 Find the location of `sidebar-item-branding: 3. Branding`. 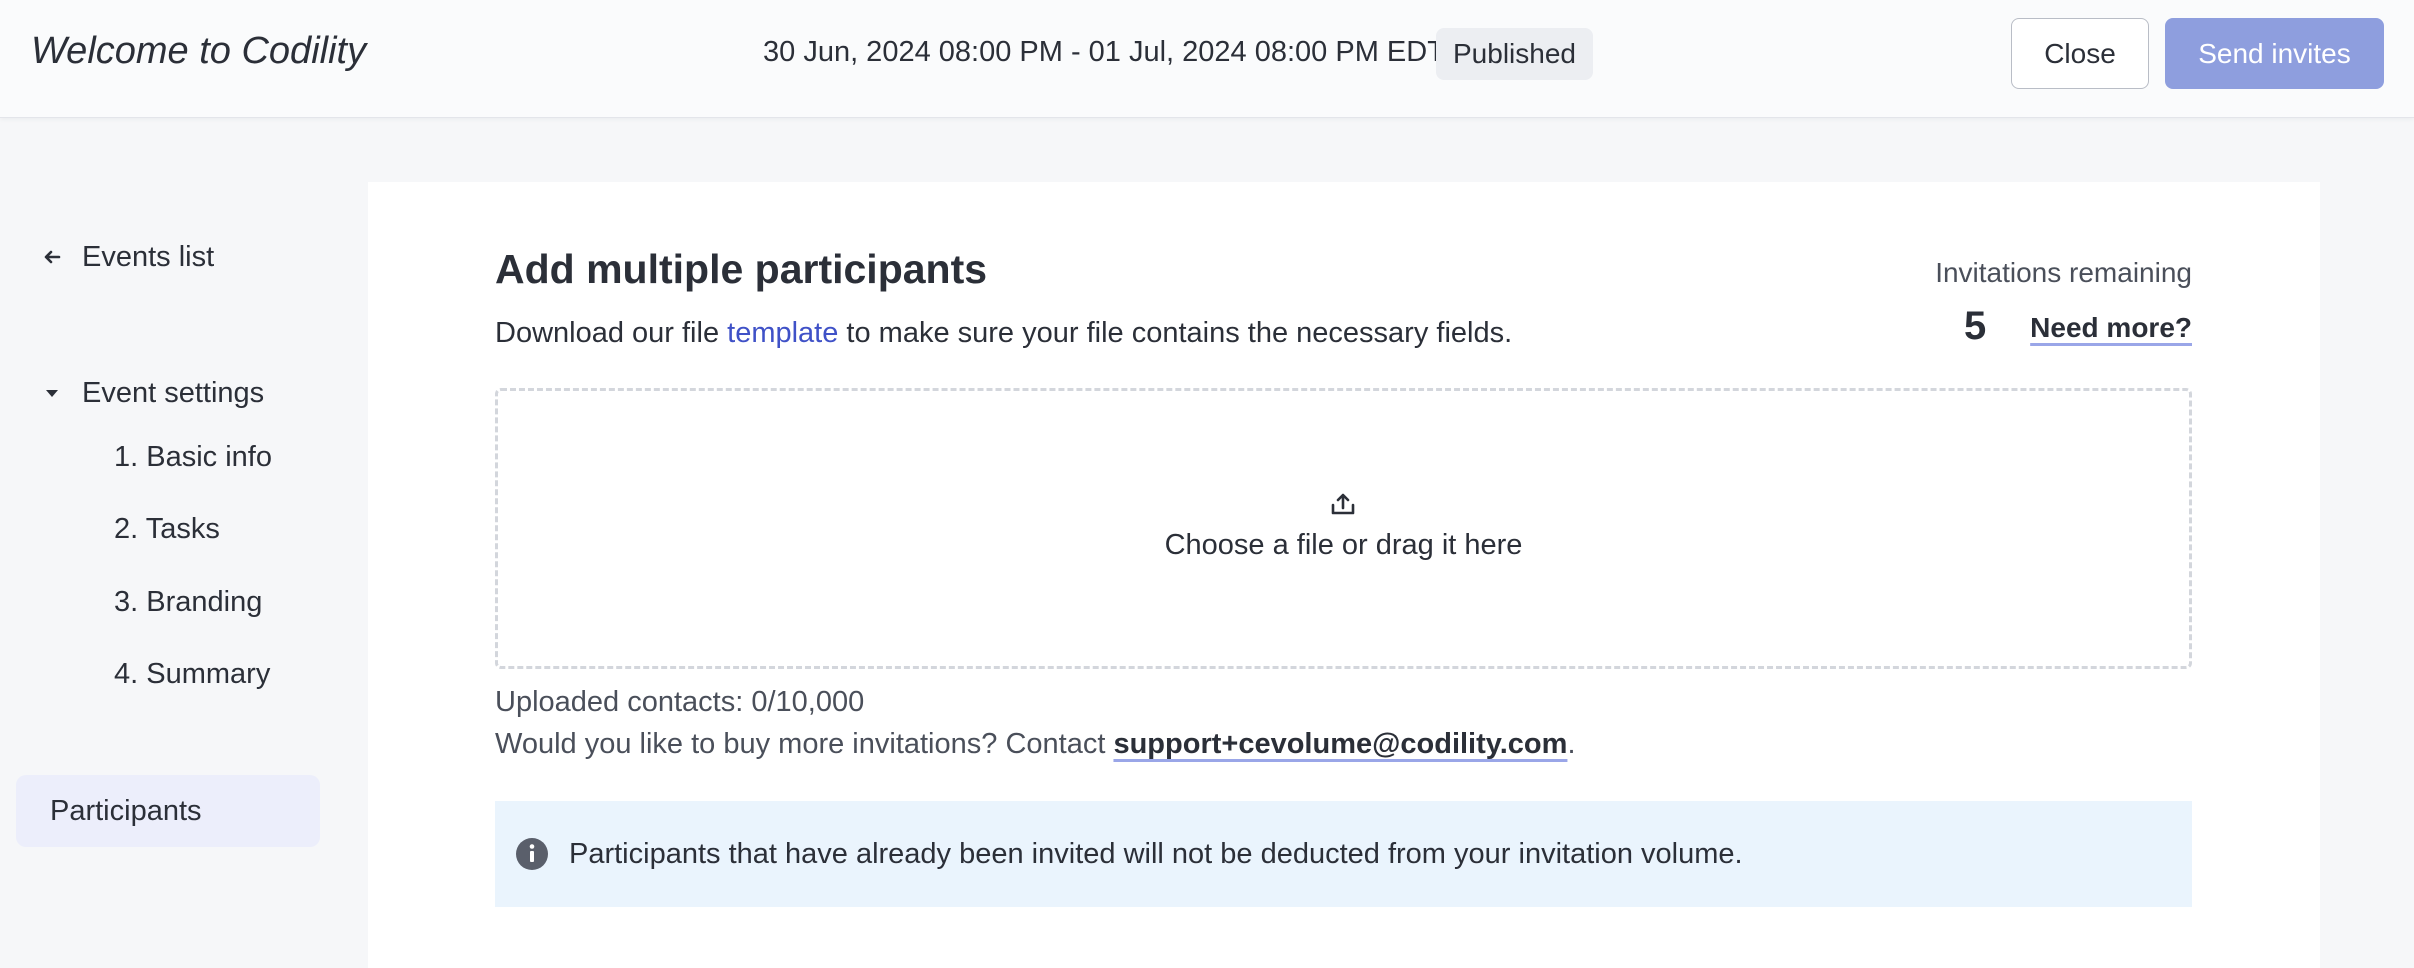

sidebar-item-branding: 3. Branding is located at coordinates (188, 602).